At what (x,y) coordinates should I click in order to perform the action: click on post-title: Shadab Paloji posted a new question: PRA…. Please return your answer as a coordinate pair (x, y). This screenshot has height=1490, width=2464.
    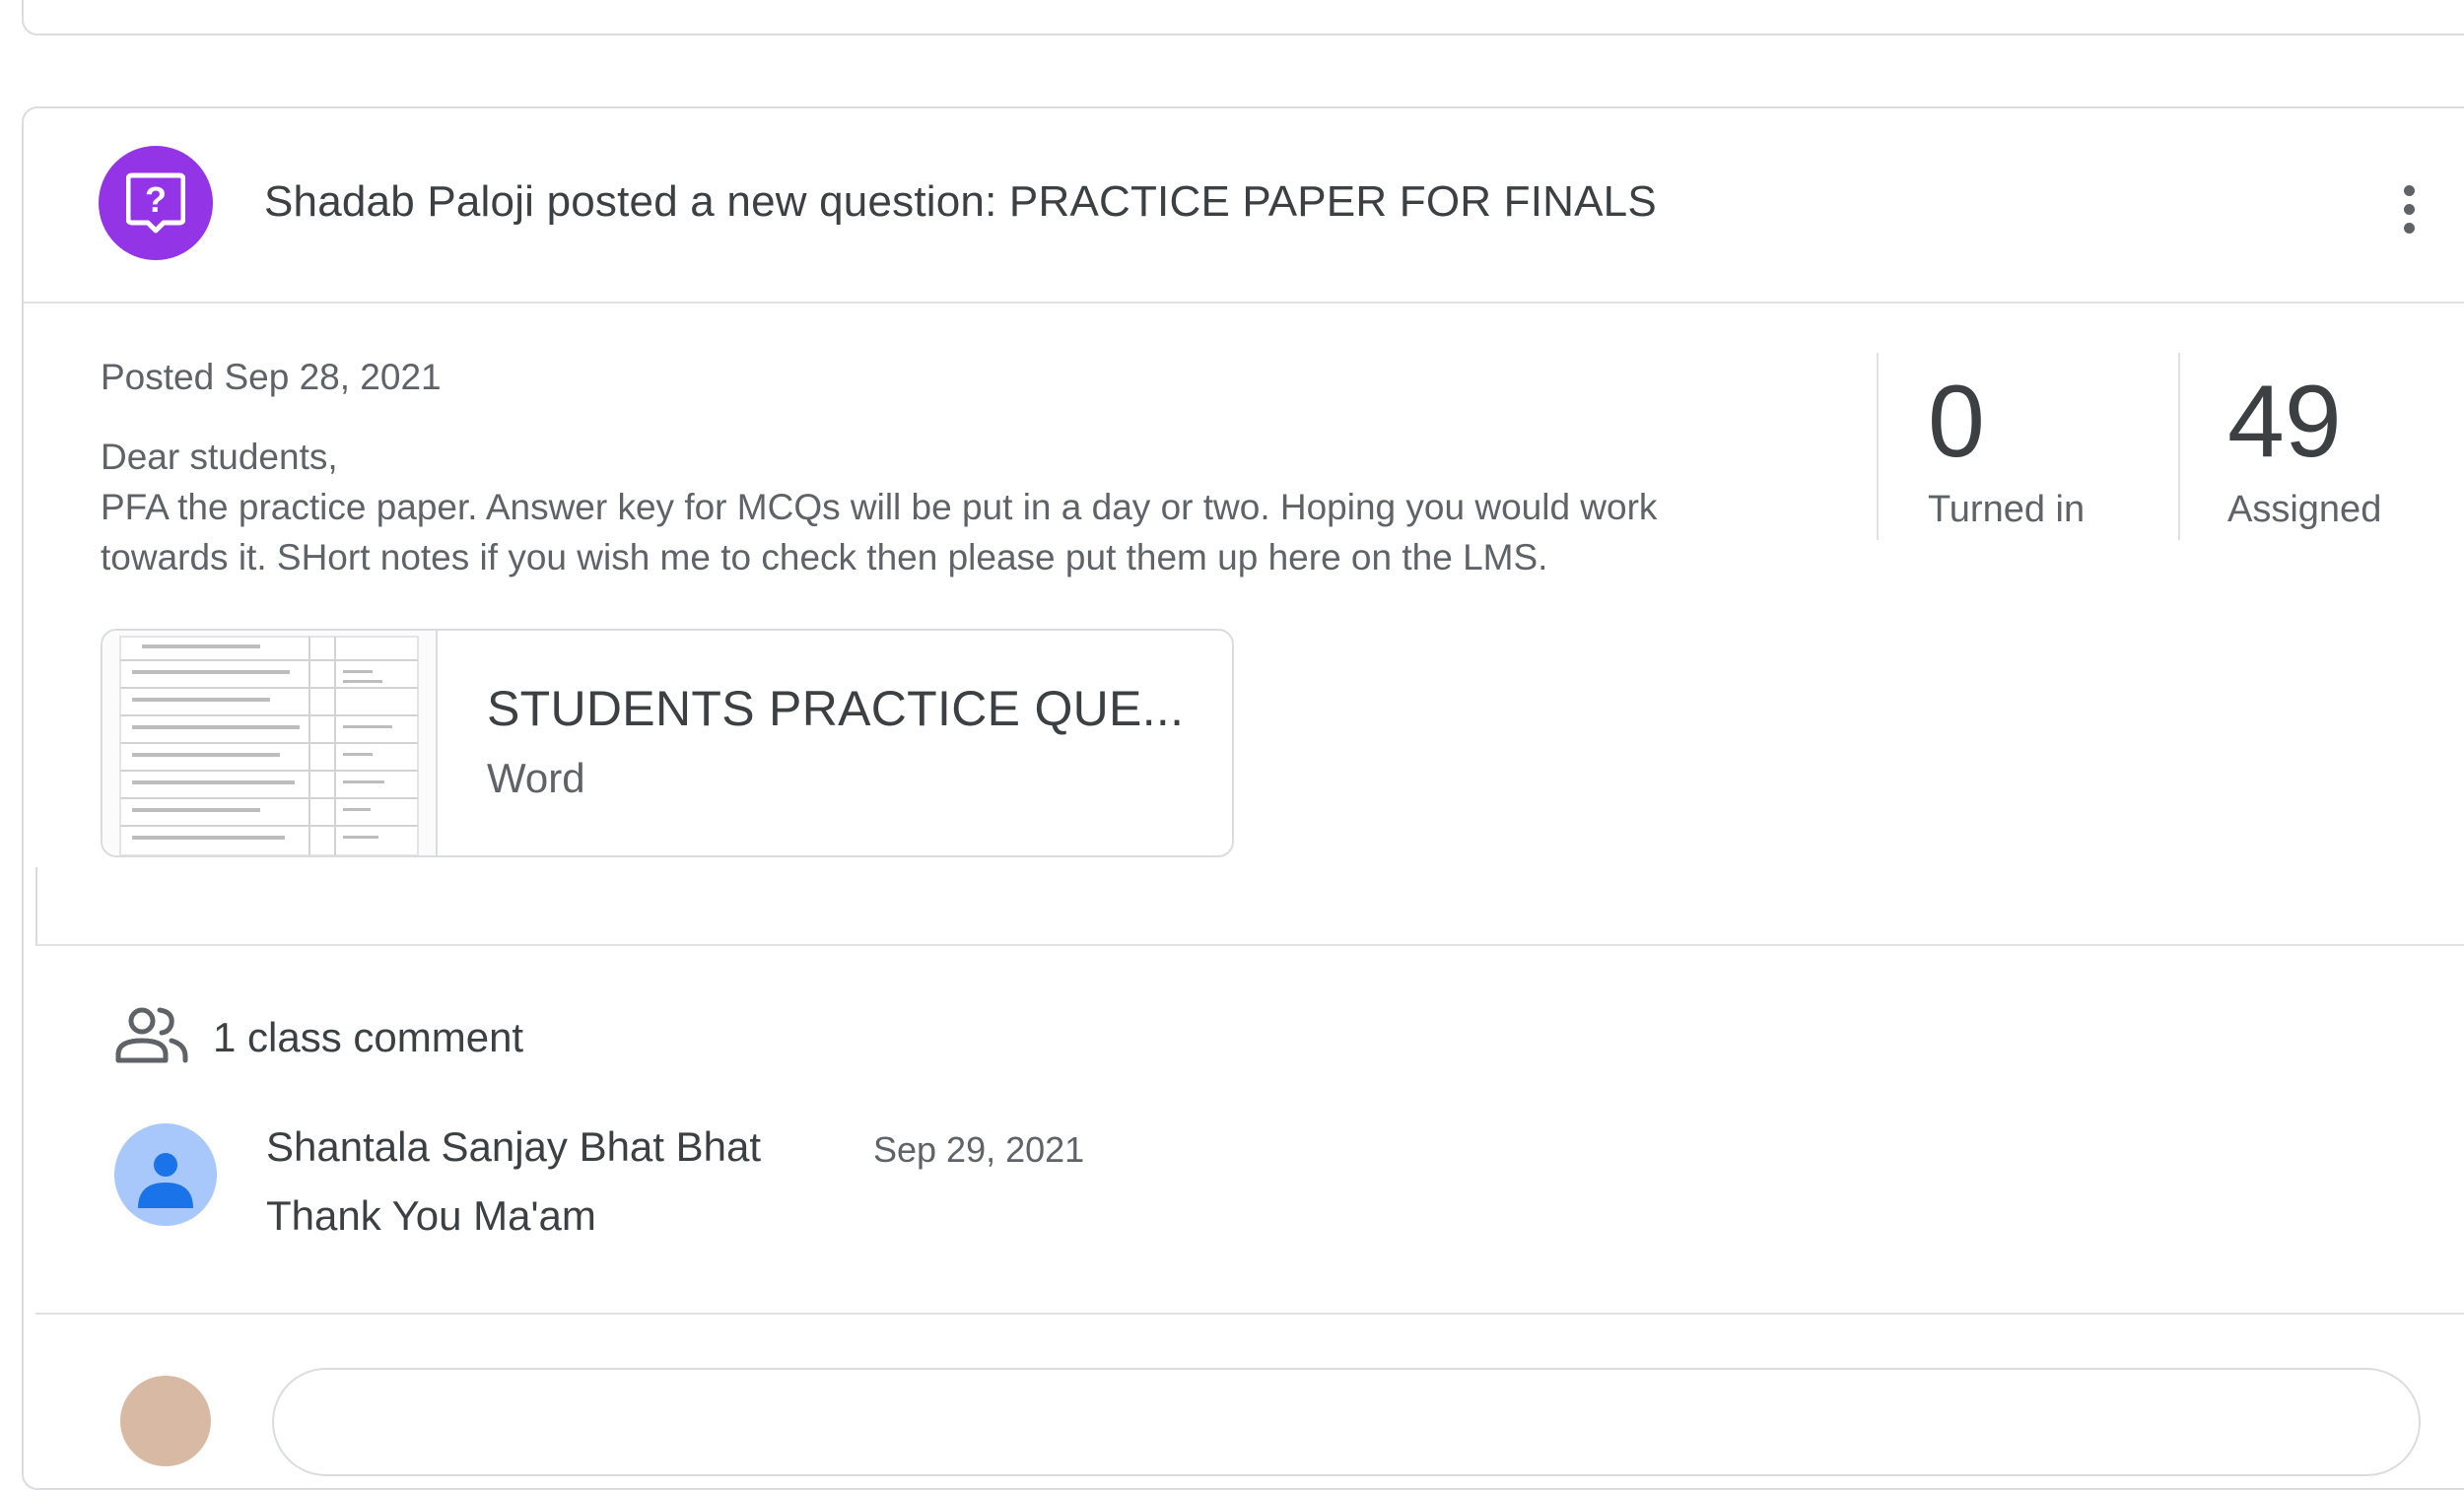
    Looking at the image, I should click on (960, 201).